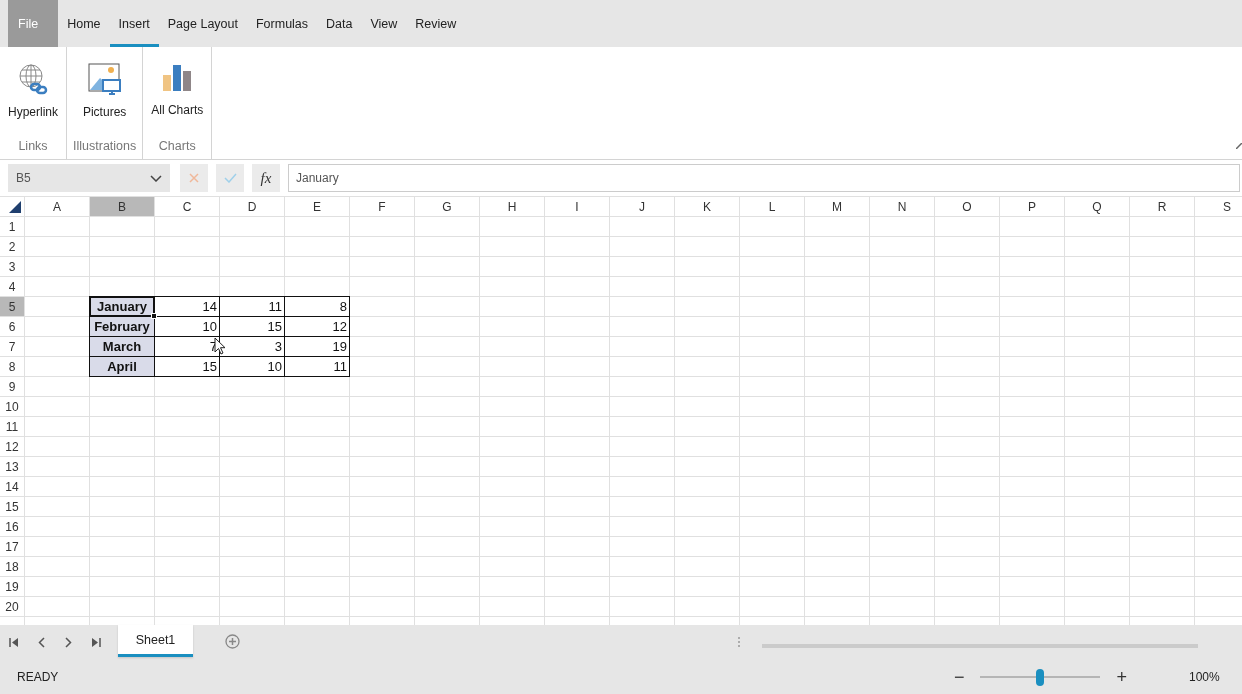  Describe the element at coordinates (266, 178) in the screenshot. I see `function-button: fx` at that location.